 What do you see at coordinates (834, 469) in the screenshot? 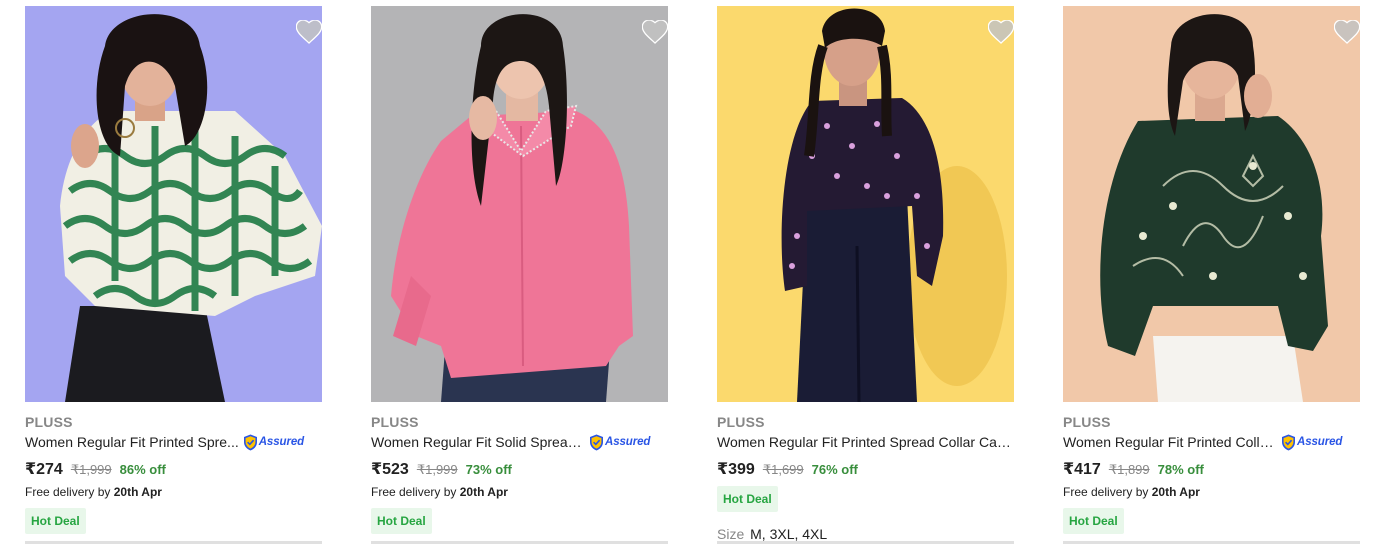
I see `discount-percent: 76% off` at bounding box center [834, 469].